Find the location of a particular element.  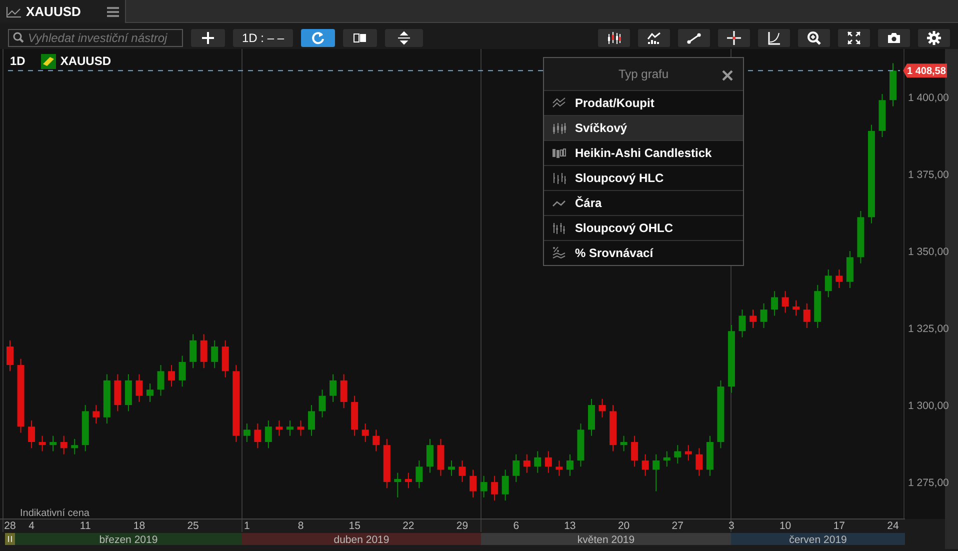

split-icon is located at coordinates (404, 37).